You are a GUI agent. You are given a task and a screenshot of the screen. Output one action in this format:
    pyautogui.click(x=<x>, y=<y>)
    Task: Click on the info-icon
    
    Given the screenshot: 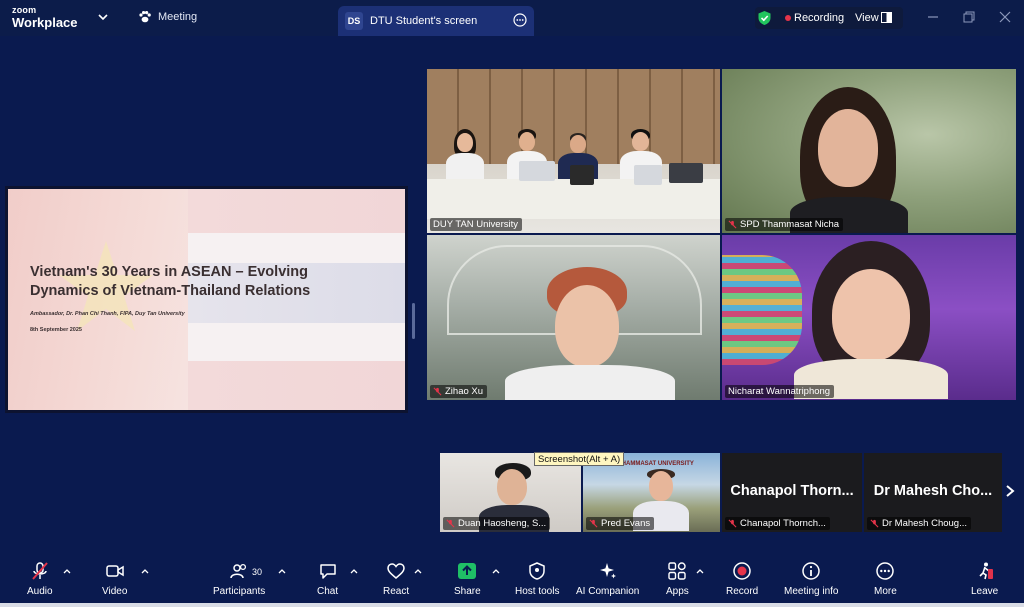 What is the action you would take?
    pyautogui.click(x=811, y=571)
    